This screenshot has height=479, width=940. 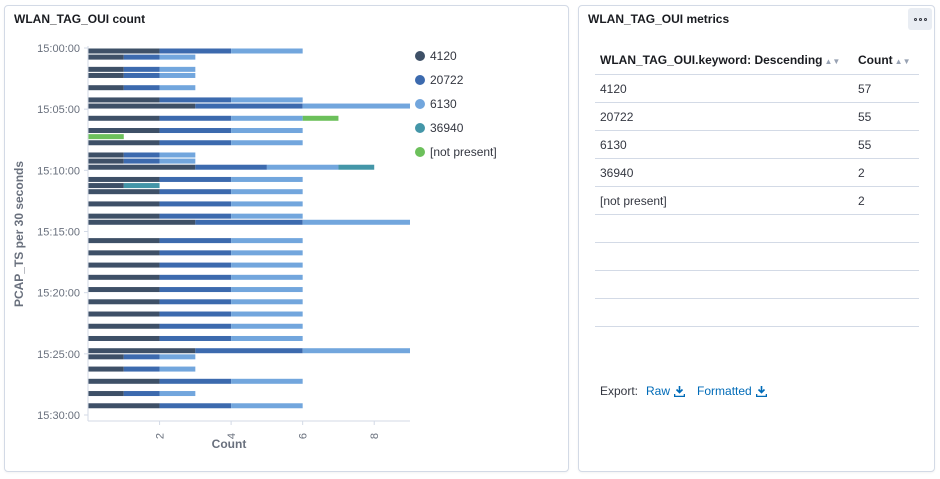 I want to click on x-axis-title: Count, so click(x=229, y=444).